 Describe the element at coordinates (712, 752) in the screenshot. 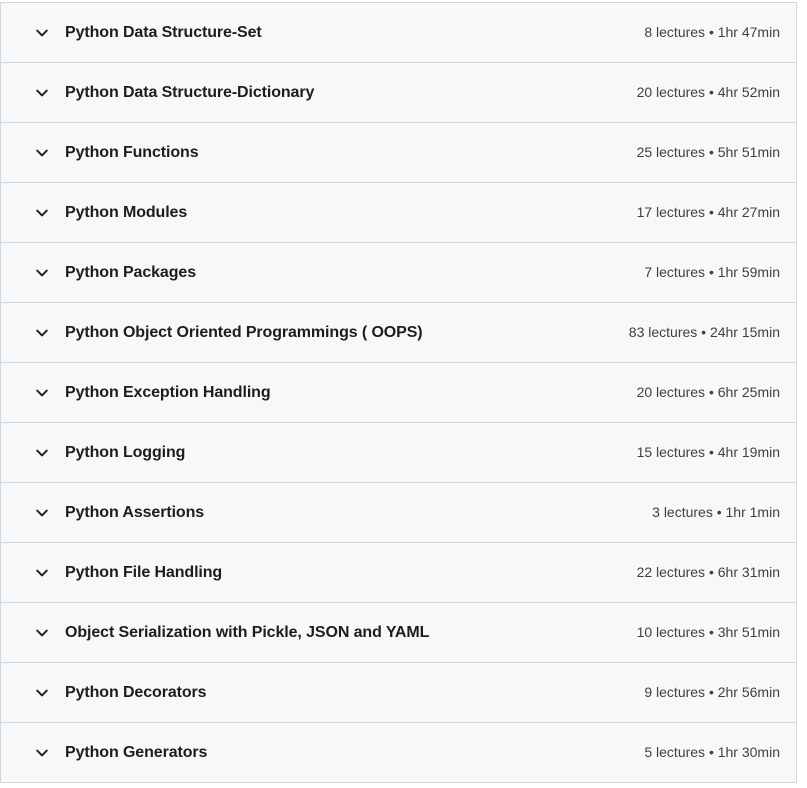

I see `section-meta: 5 lectures • 1hr 30min` at that location.